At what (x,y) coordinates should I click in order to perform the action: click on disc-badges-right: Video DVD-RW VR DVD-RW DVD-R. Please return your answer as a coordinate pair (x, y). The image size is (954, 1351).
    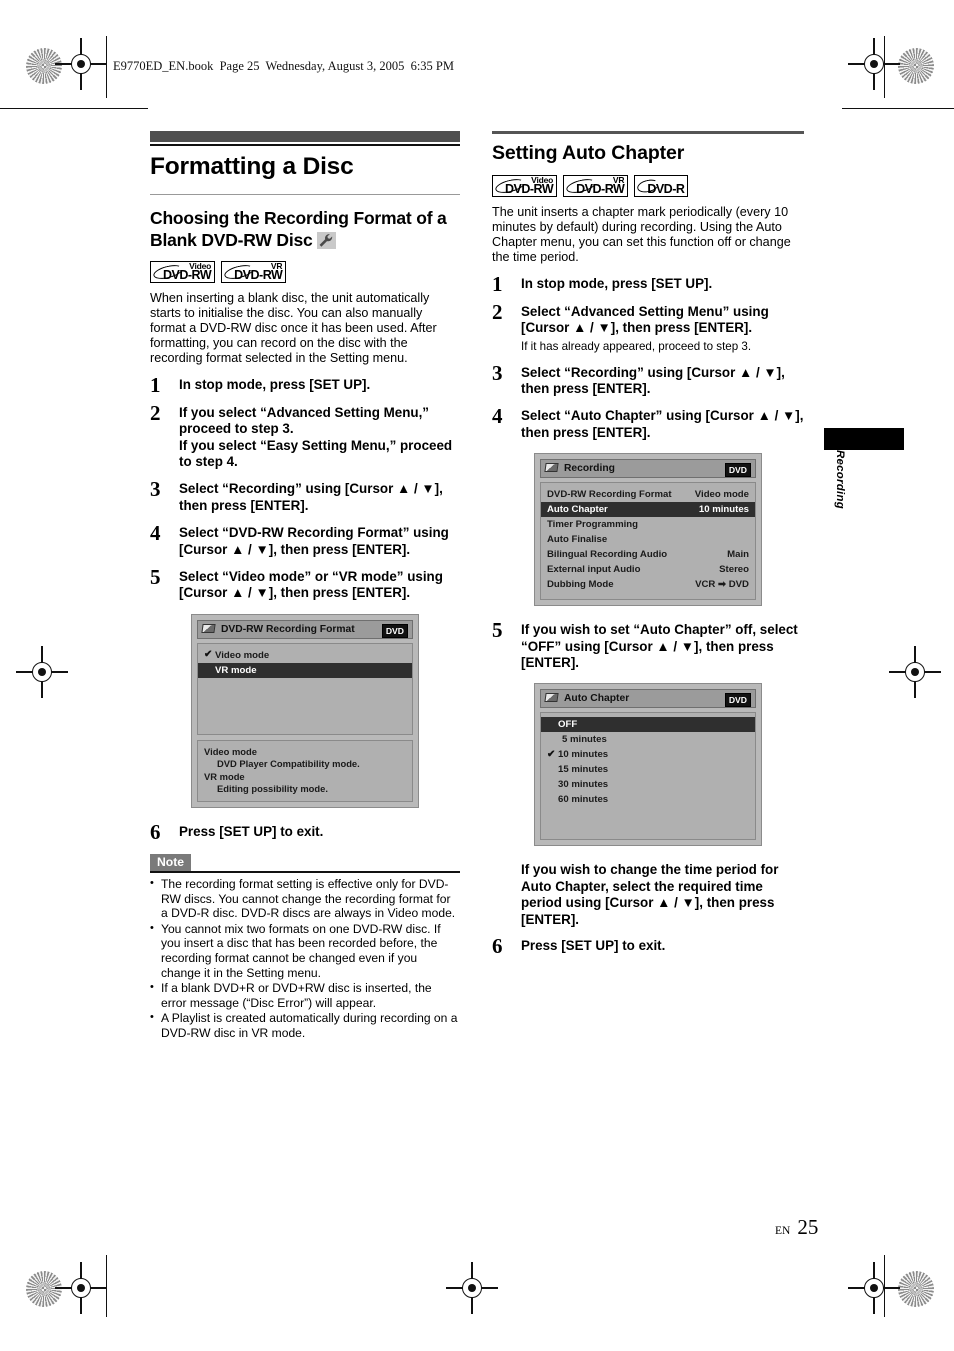
    Looking at the image, I should click on (648, 186).